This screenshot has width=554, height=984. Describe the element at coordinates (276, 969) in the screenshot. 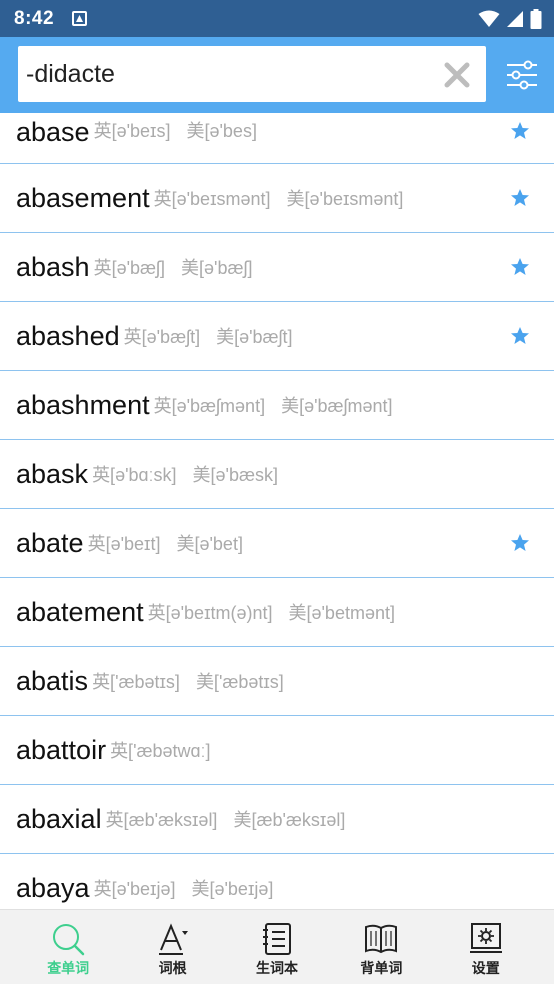

I see `nav-label-wordbook: 生词本` at that location.